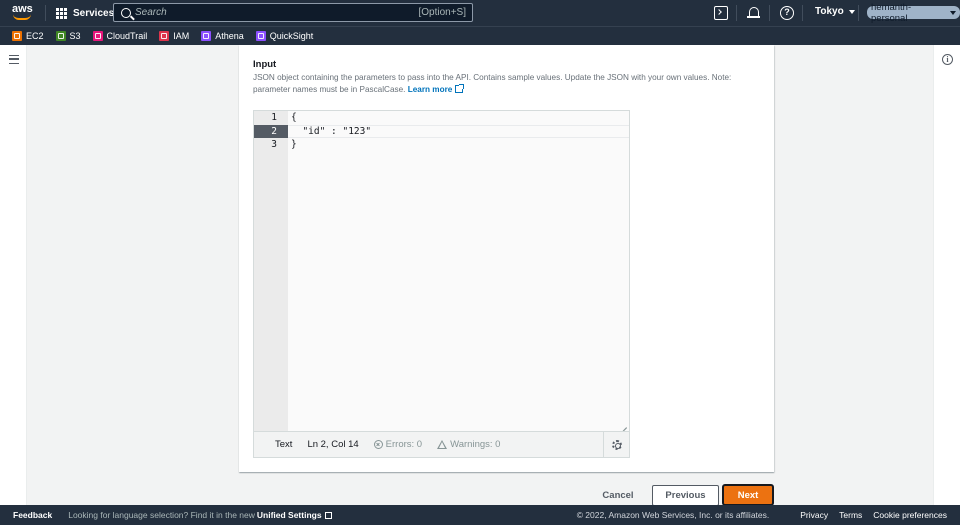  I want to click on region-selector: Tokyo, so click(835, 11).